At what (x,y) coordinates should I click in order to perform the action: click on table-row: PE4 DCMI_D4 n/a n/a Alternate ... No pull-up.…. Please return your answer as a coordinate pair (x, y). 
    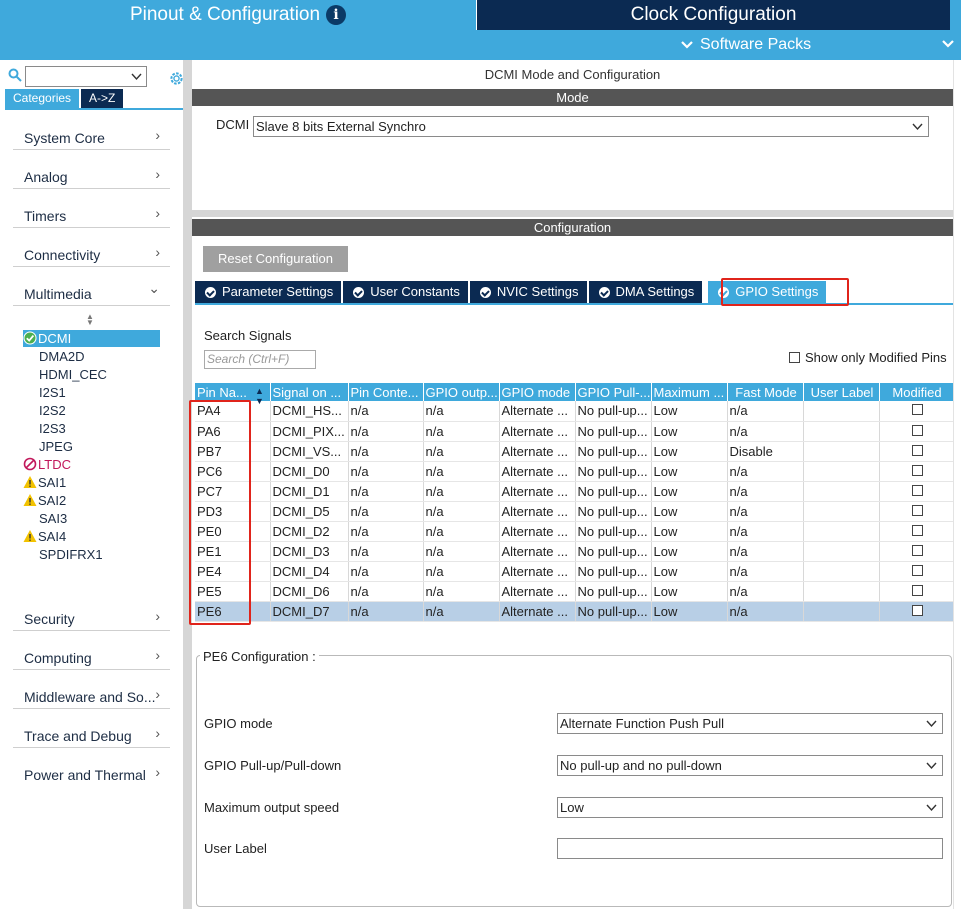
    Looking at the image, I should click on (574, 571).